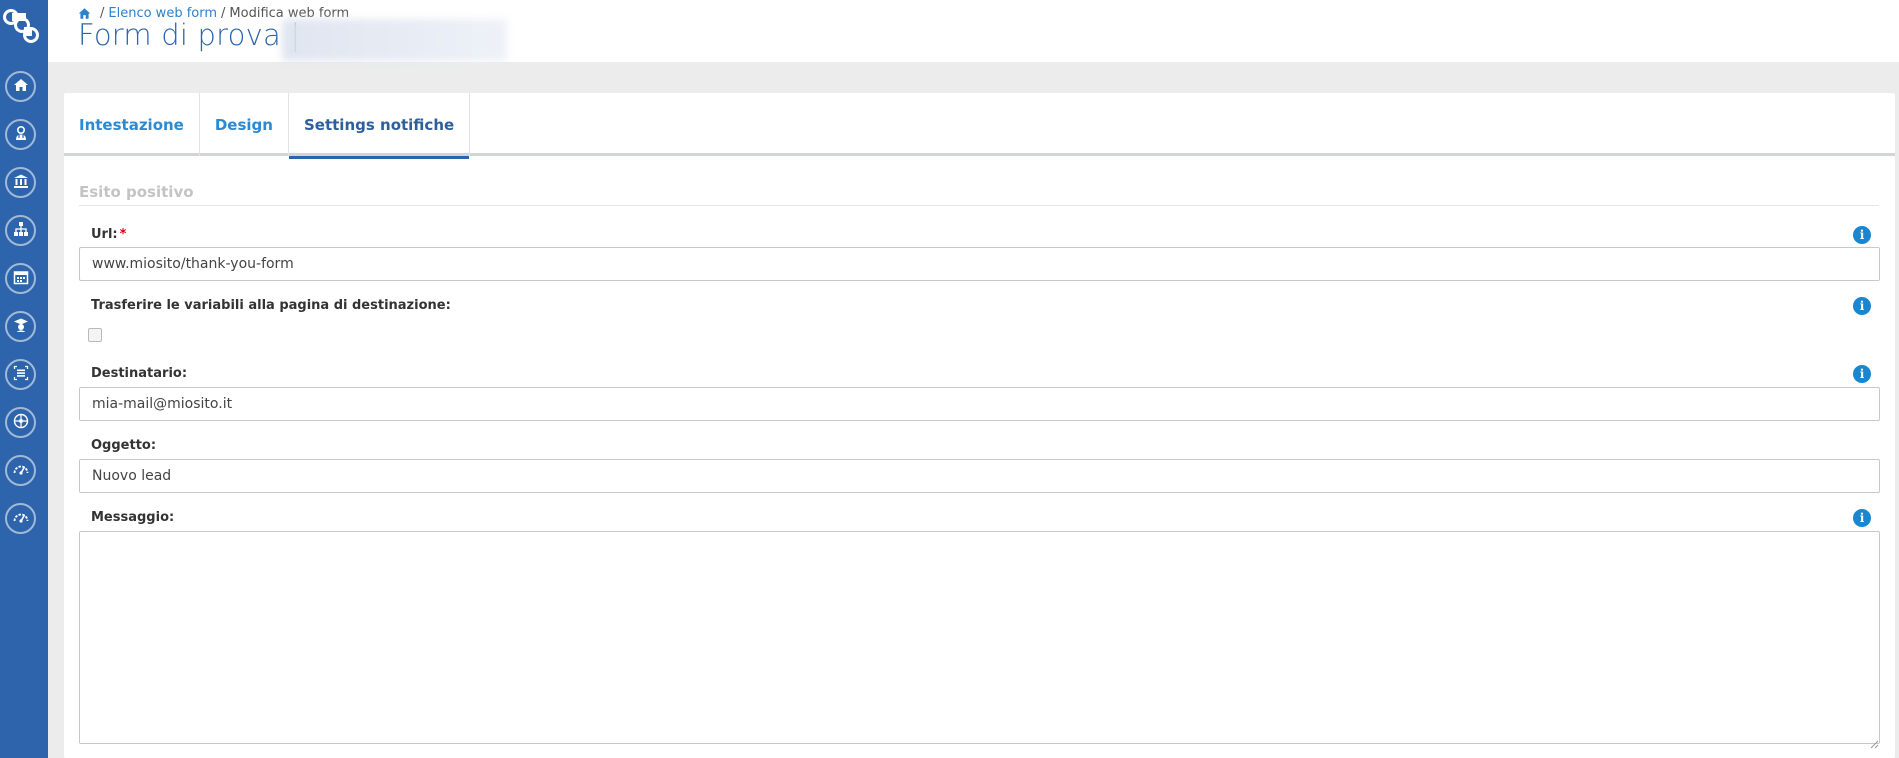 This screenshot has height=758, width=1899. What do you see at coordinates (379, 126) in the screenshot?
I see `tab-settings-notifiche: Settings notifiche` at bounding box center [379, 126].